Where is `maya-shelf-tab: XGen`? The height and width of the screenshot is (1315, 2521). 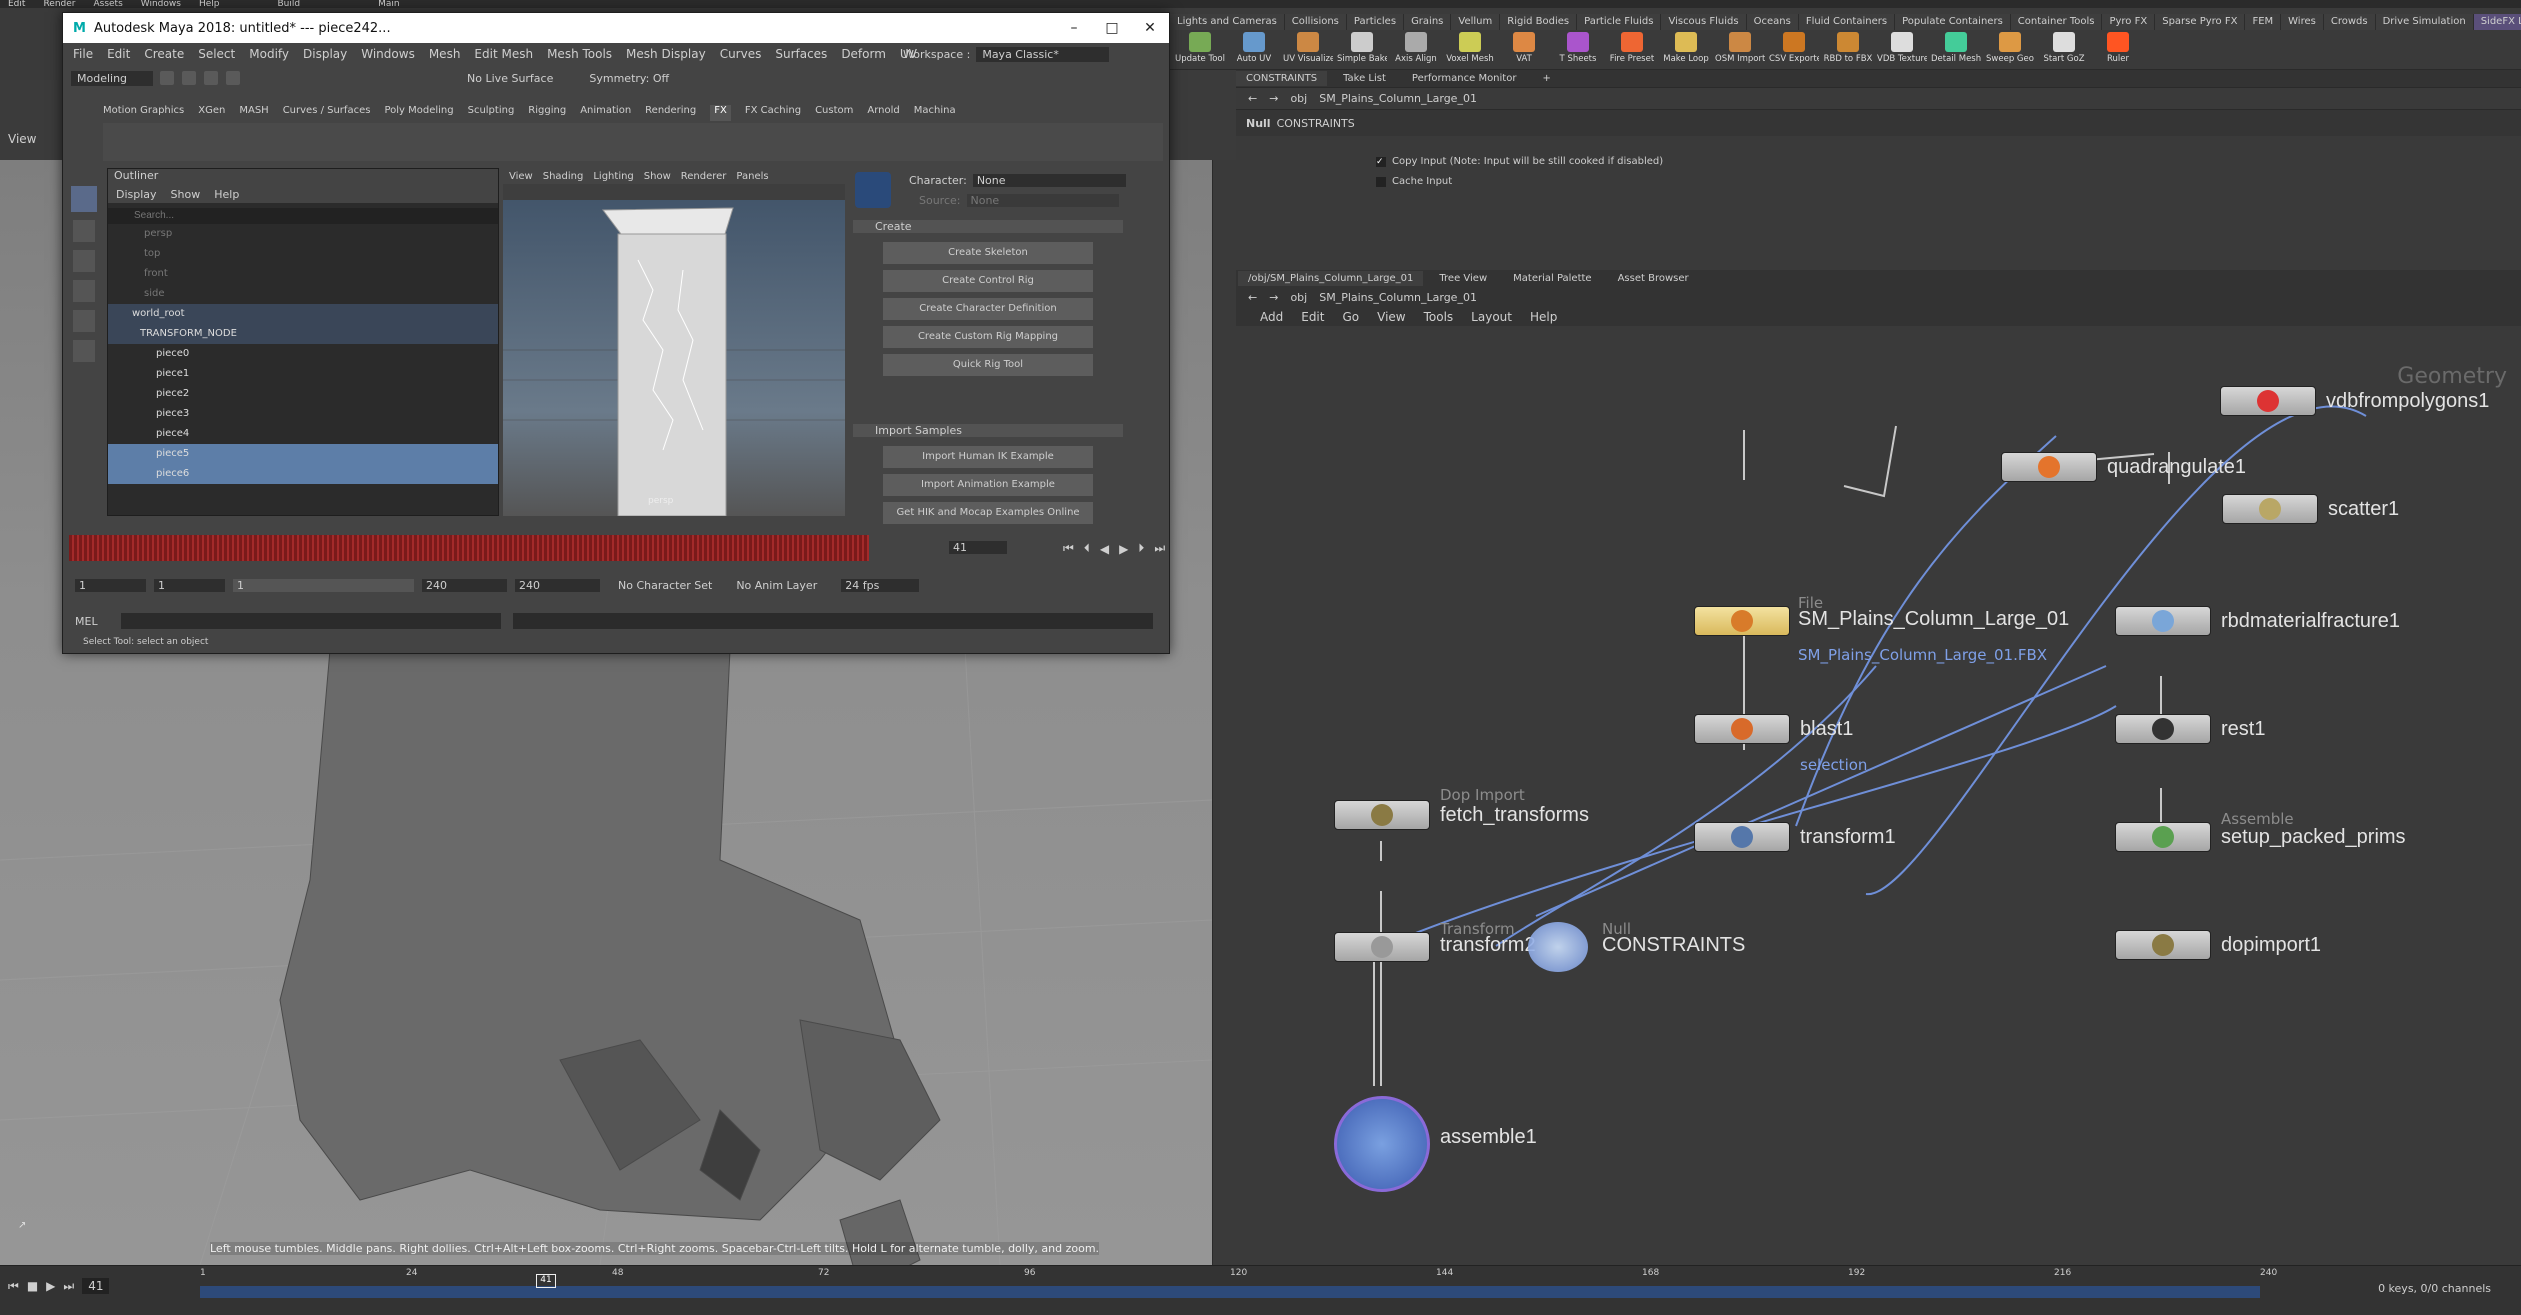
maya-shelf-tab: XGen is located at coordinates (211, 113).